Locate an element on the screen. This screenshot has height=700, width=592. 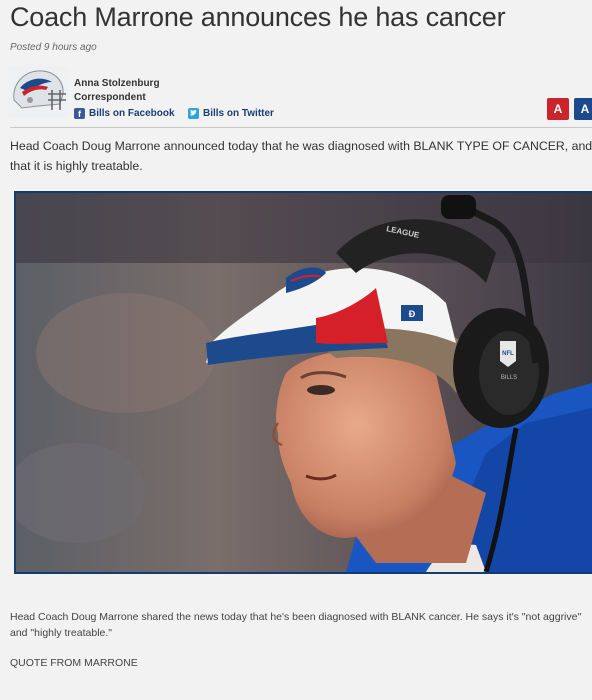
bills-helmet-icon is located at coordinates (38, 92).